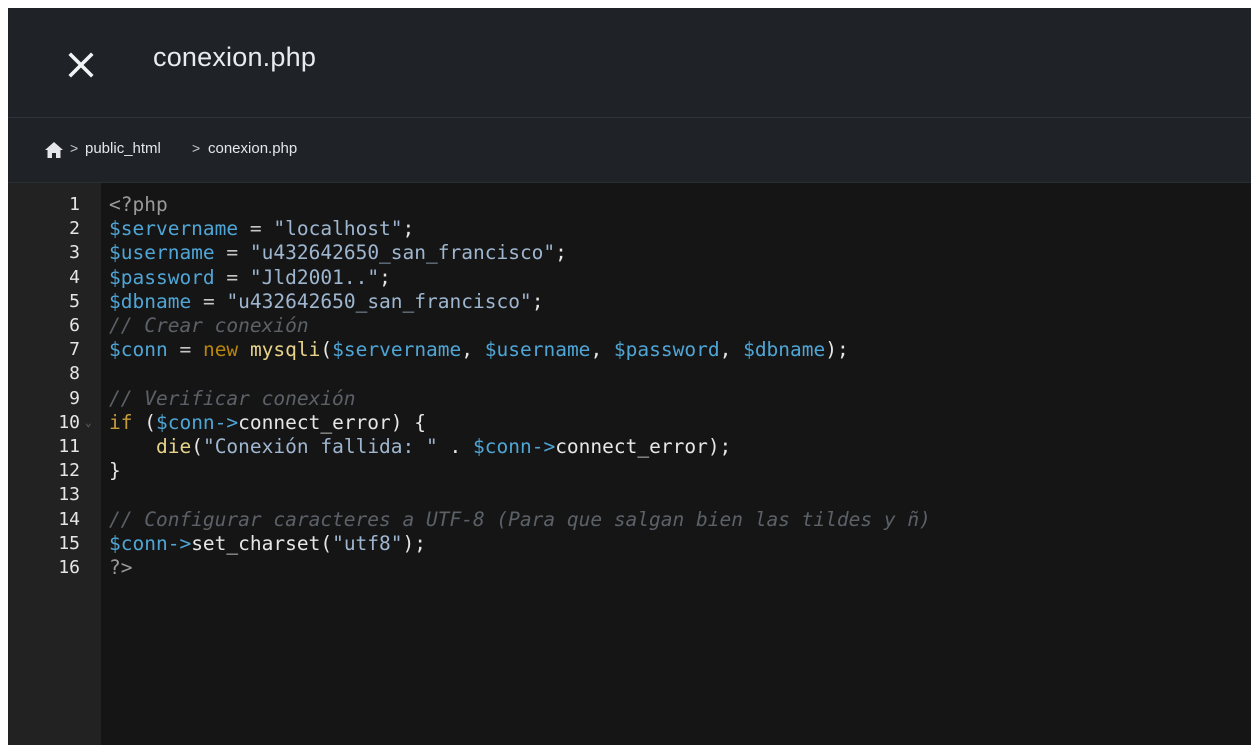 The height and width of the screenshot is (745, 1251). I want to click on code-text: $conn->set_charset("utf8");, so click(268, 543).